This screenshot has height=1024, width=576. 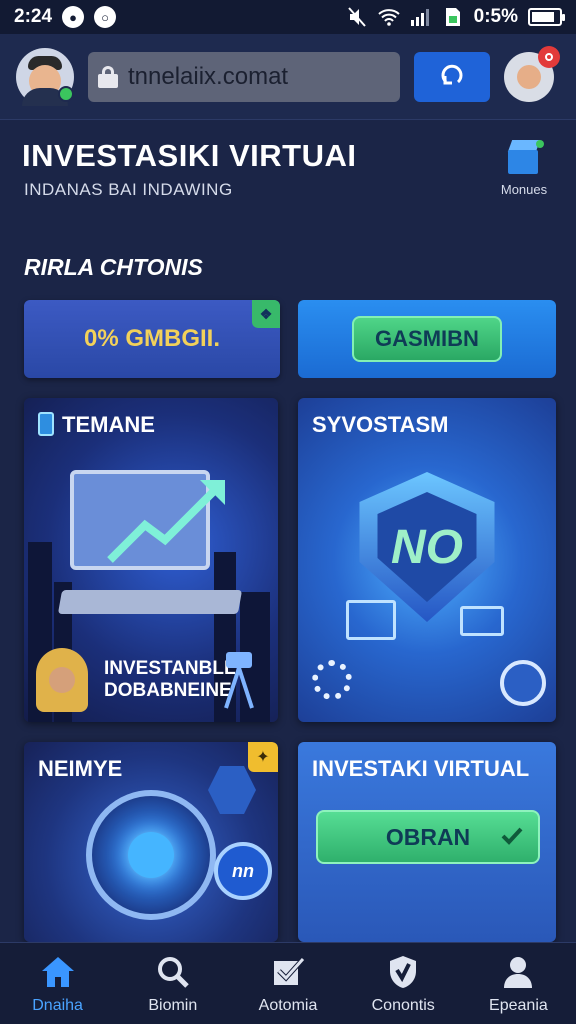 What do you see at coordinates (173, 972) in the screenshot?
I see `search-icon` at bounding box center [173, 972].